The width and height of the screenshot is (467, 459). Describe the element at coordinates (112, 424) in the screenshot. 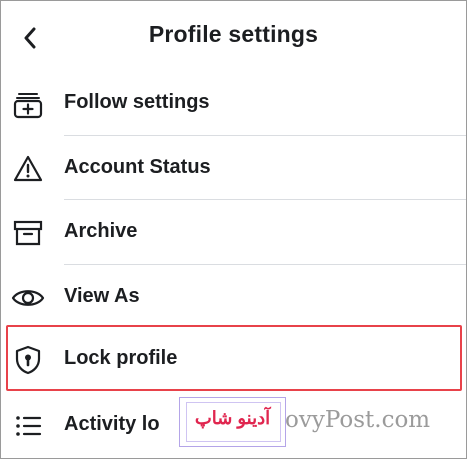

I see `menu-item-label: Activity lo` at that location.